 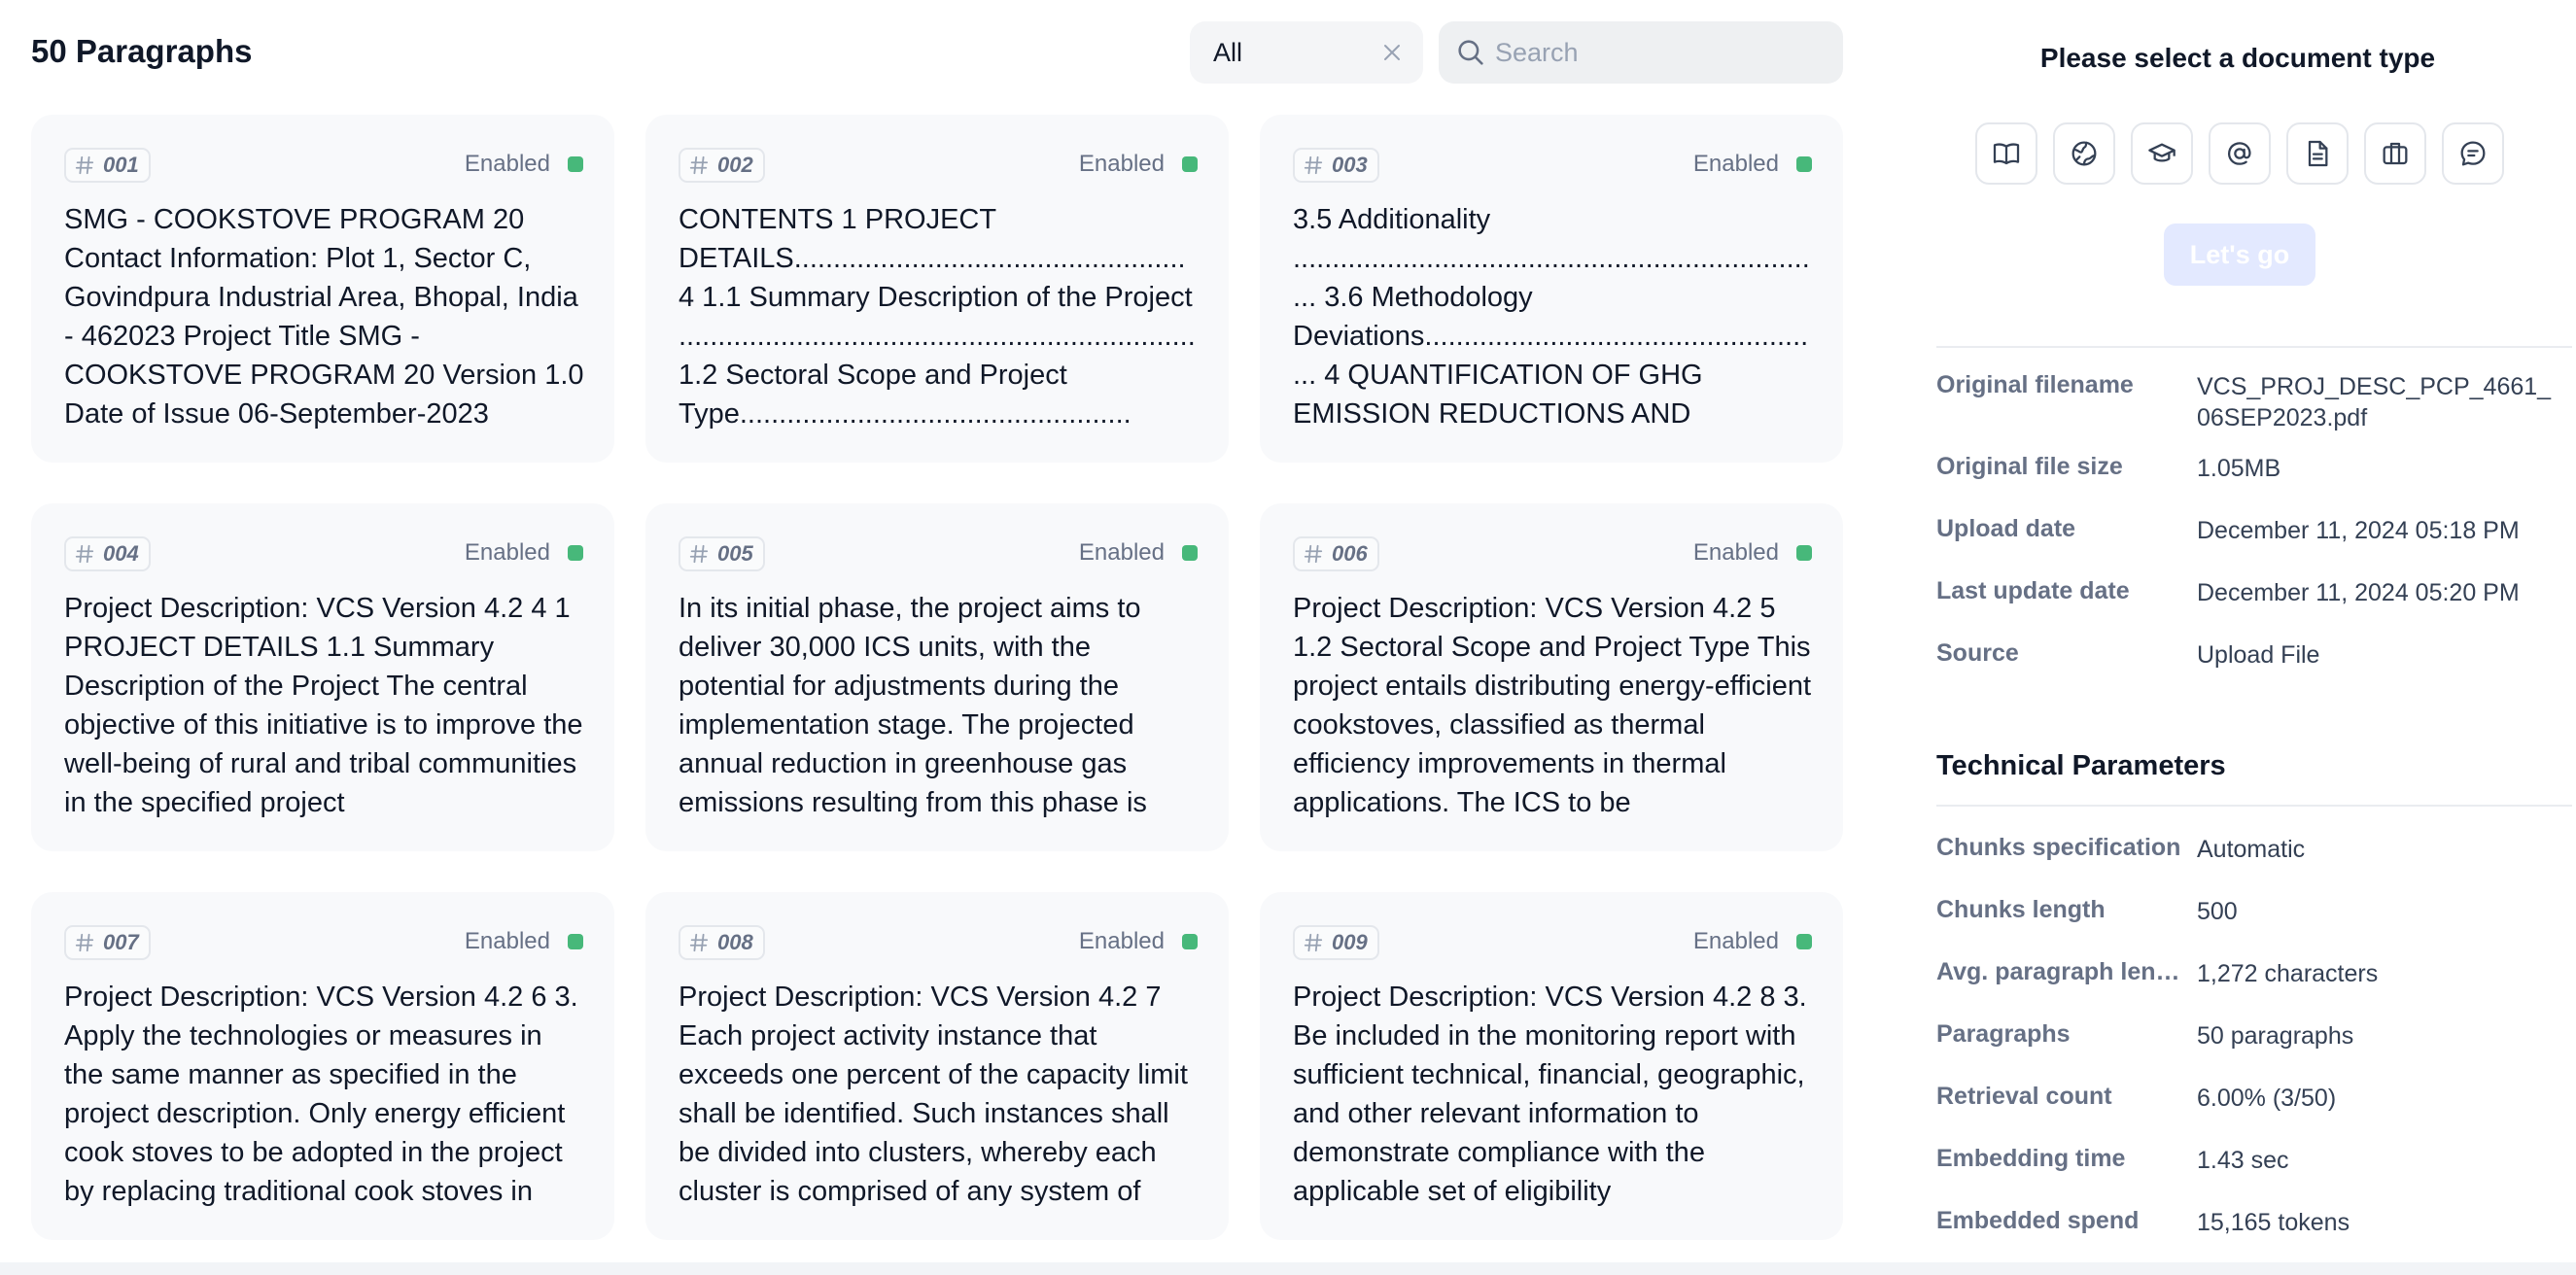 I want to click on doc-type-document-button, so click(x=2317, y=153).